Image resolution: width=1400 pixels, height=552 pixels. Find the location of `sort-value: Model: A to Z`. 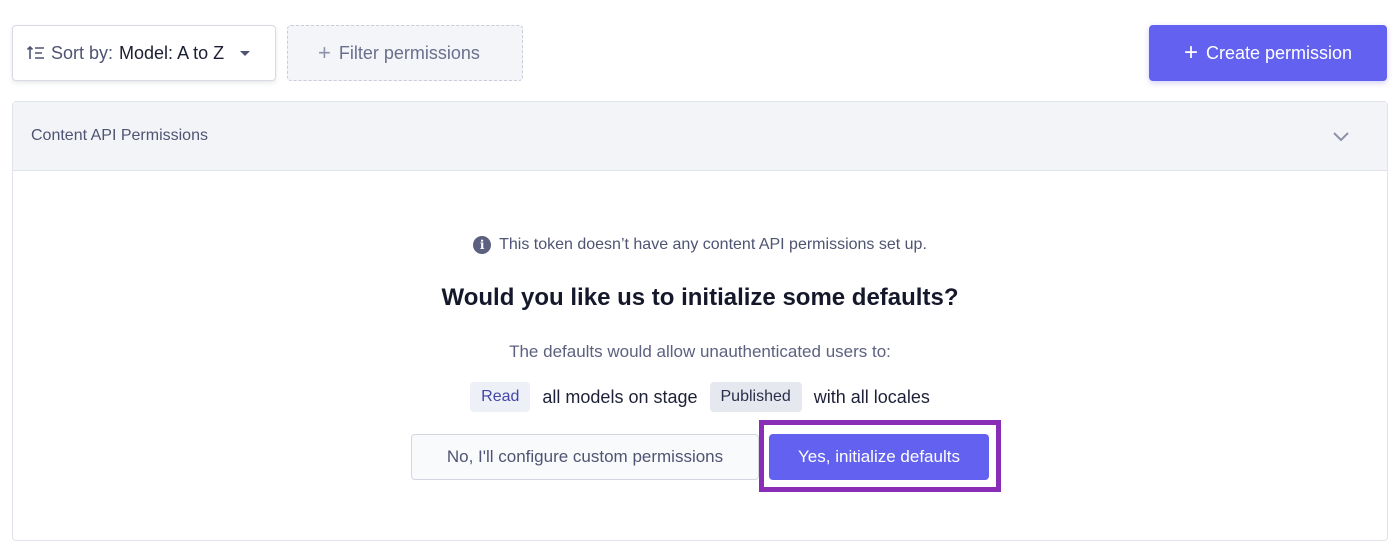

sort-value: Model: A to Z is located at coordinates (172, 52).